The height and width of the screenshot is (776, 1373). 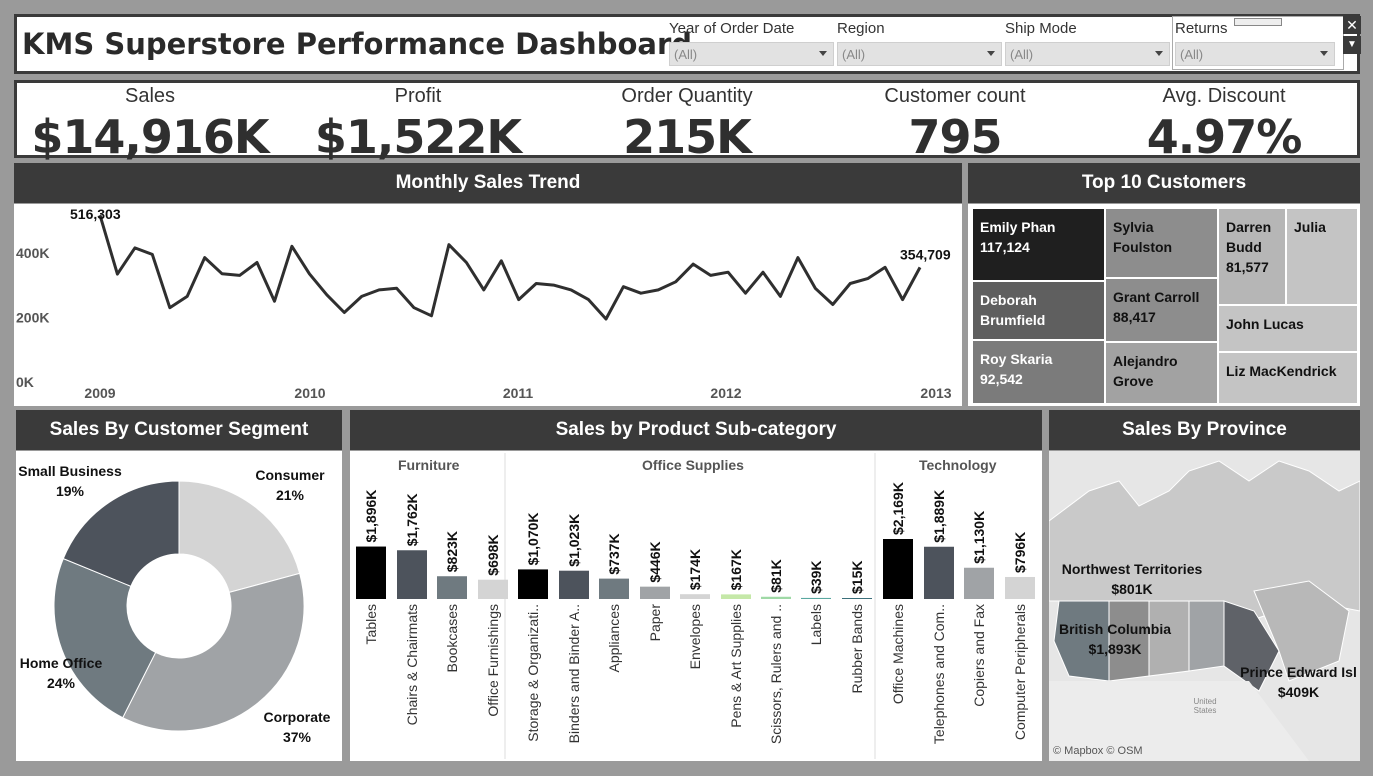 What do you see at coordinates (452, 638) in the screenshot?
I see `subcat-category-label: Bookcases` at bounding box center [452, 638].